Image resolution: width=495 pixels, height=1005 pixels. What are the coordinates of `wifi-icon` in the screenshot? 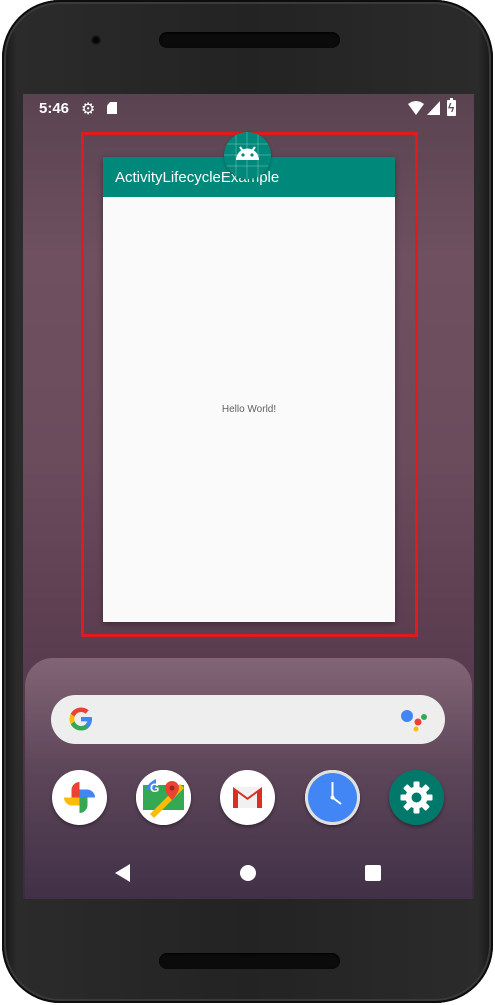 It's located at (416, 108).